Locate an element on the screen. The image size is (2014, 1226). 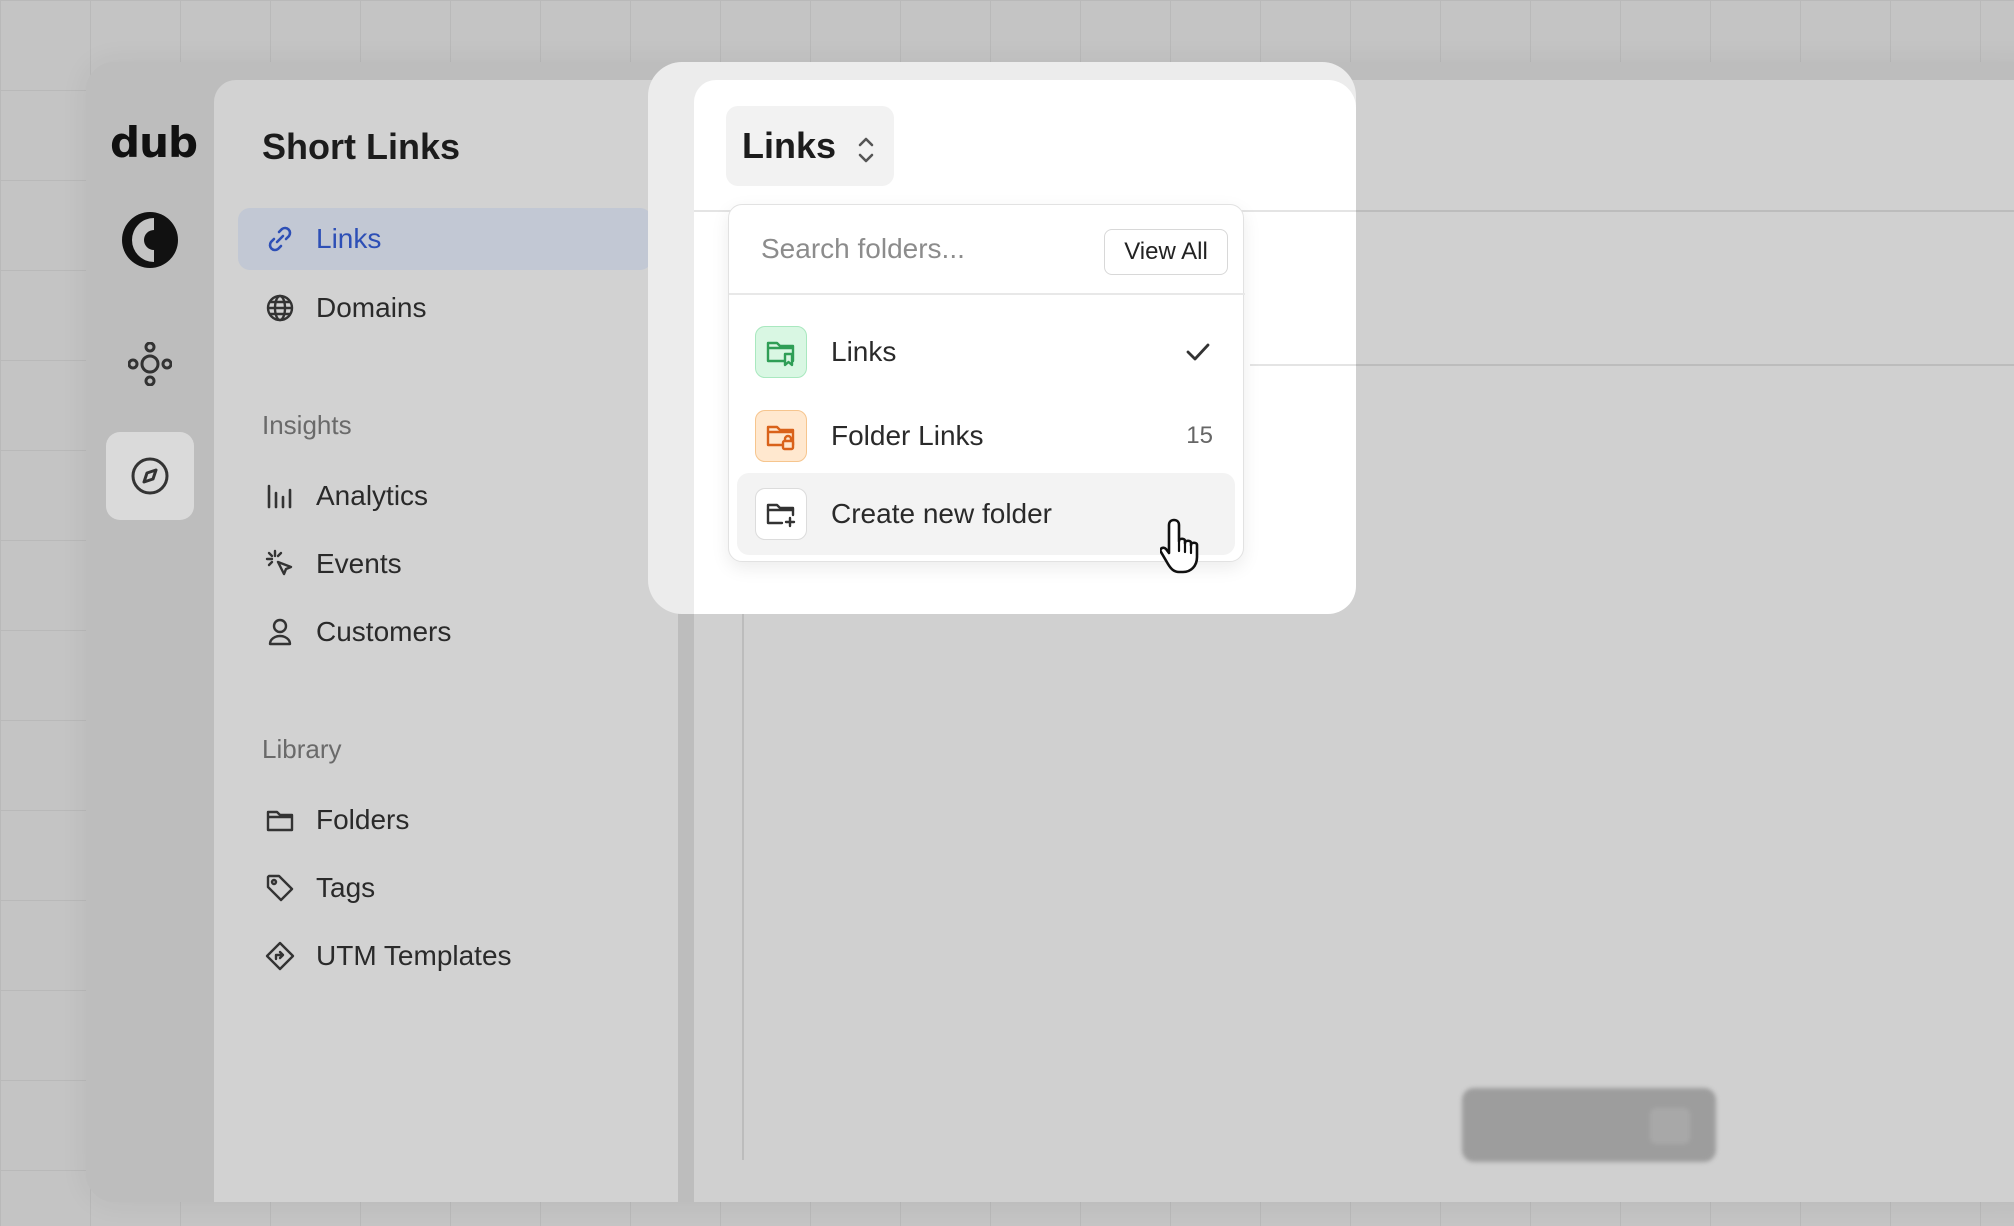
bar-chart-icon is located at coordinates (280, 496).